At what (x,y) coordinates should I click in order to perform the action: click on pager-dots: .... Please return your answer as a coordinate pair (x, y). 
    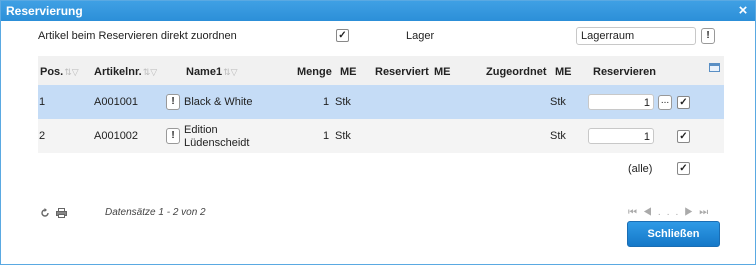
    Looking at the image, I should click on (671, 212).